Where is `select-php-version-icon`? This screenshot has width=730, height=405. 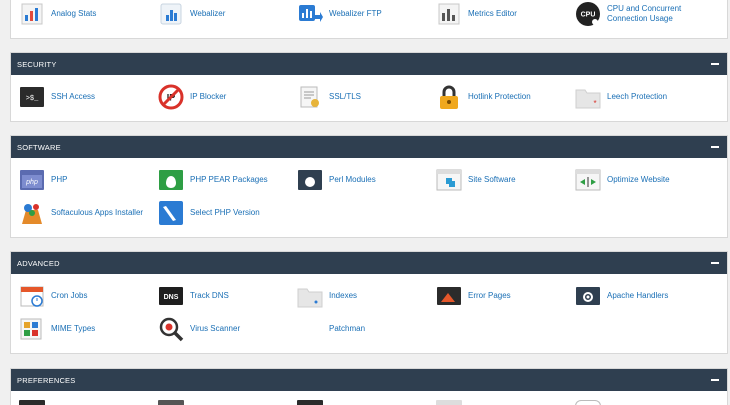 select-php-version-icon is located at coordinates (171, 213).